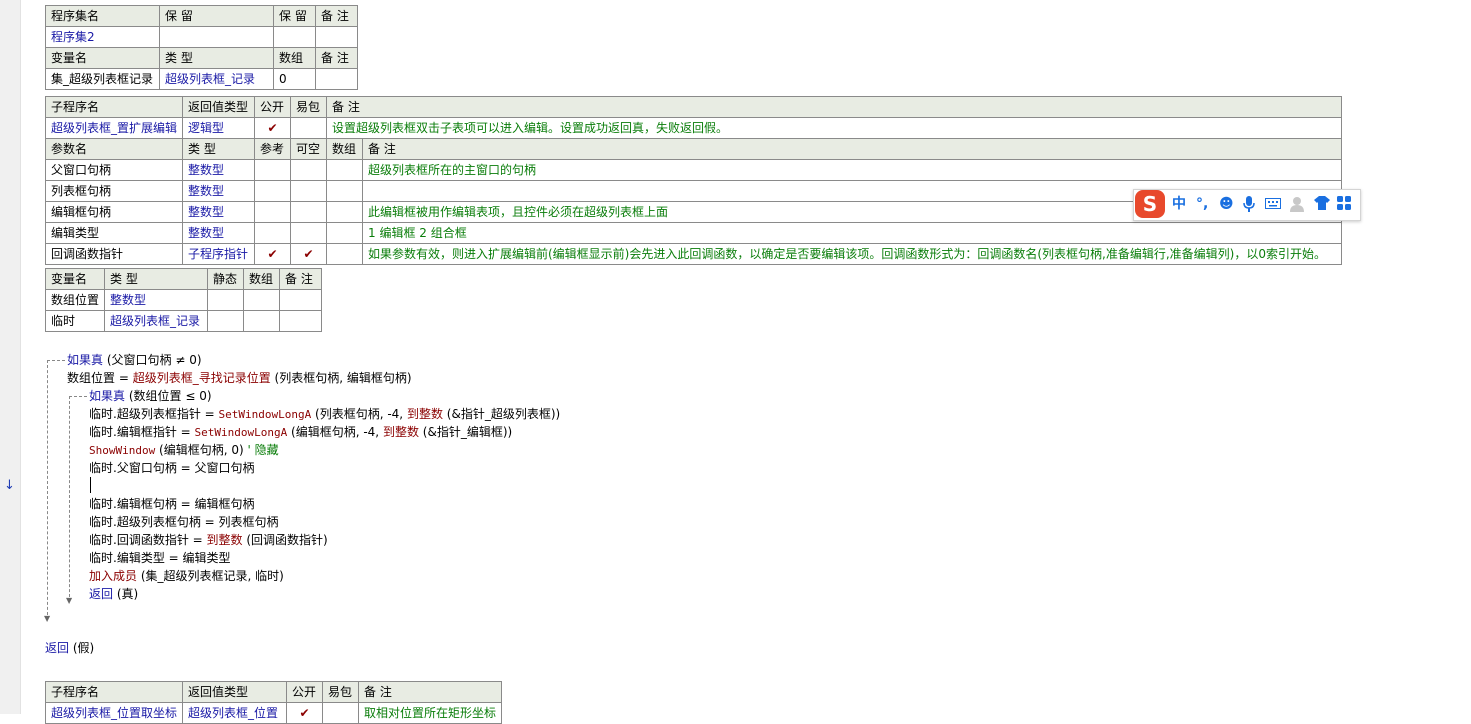 The width and height of the screenshot is (1471, 724). What do you see at coordinates (102, 58) in the screenshot?
I see `header-cell: 变量名` at bounding box center [102, 58].